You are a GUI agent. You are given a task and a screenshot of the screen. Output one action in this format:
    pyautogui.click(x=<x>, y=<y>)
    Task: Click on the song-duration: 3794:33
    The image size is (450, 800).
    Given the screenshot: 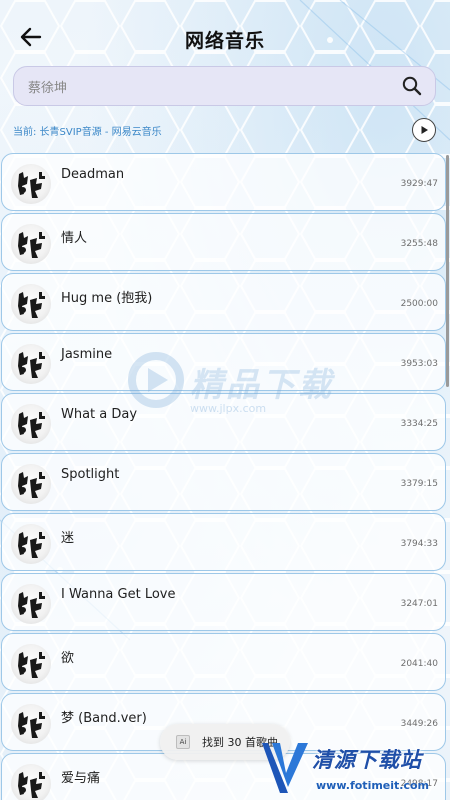 What is the action you would take?
    pyautogui.click(x=419, y=544)
    